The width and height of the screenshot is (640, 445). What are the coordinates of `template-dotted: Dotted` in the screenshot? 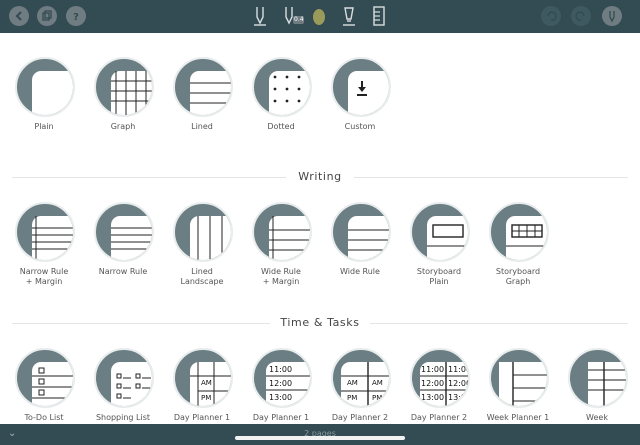 It's located at (281, 102).